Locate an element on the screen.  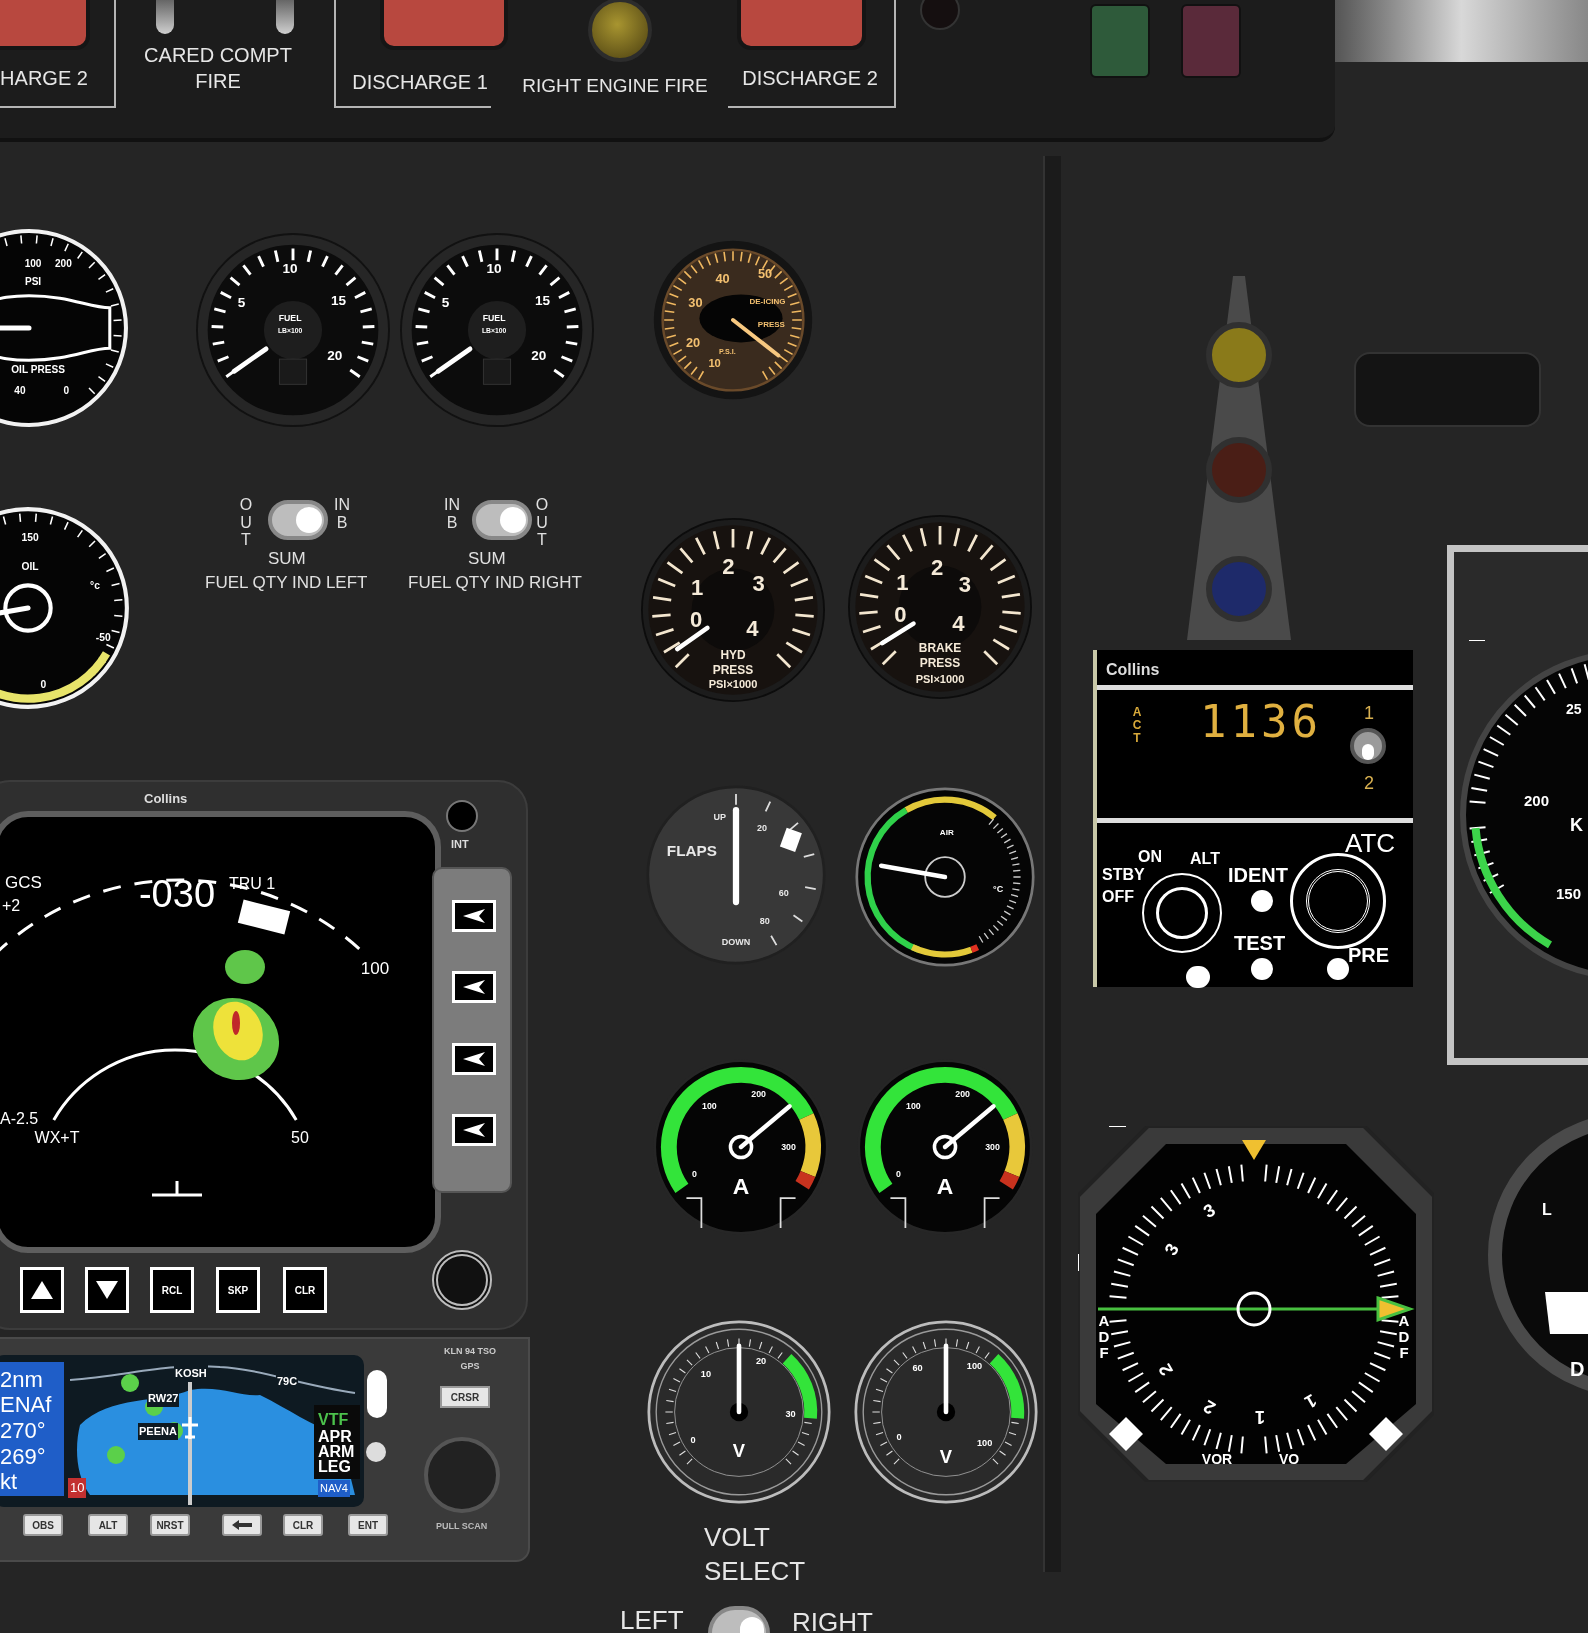
gauge-label: 200 is located at coordinates (758, 1093).